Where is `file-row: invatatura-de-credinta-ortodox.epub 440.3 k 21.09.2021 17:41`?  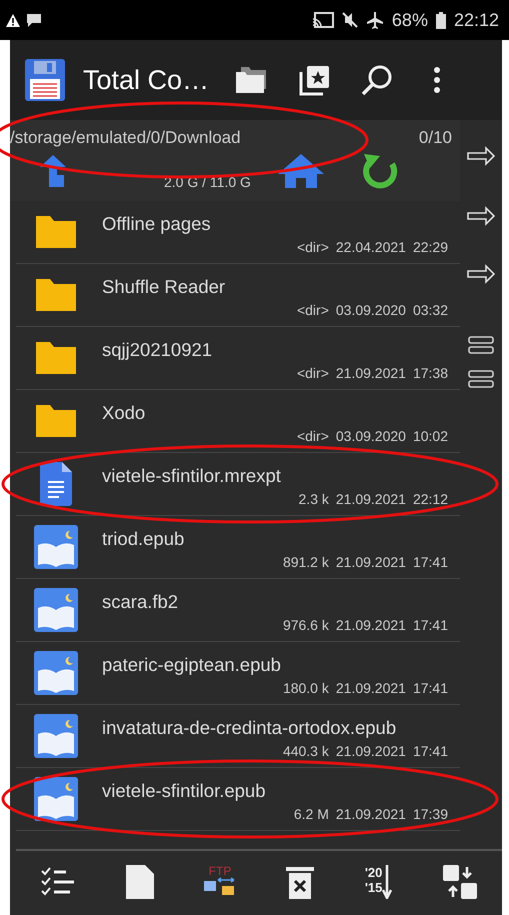
file-row: invatatura-de-credinta-ortodox.epub 440.3 k 21.09.2021 17:41 is located at coordinates (238, 736).